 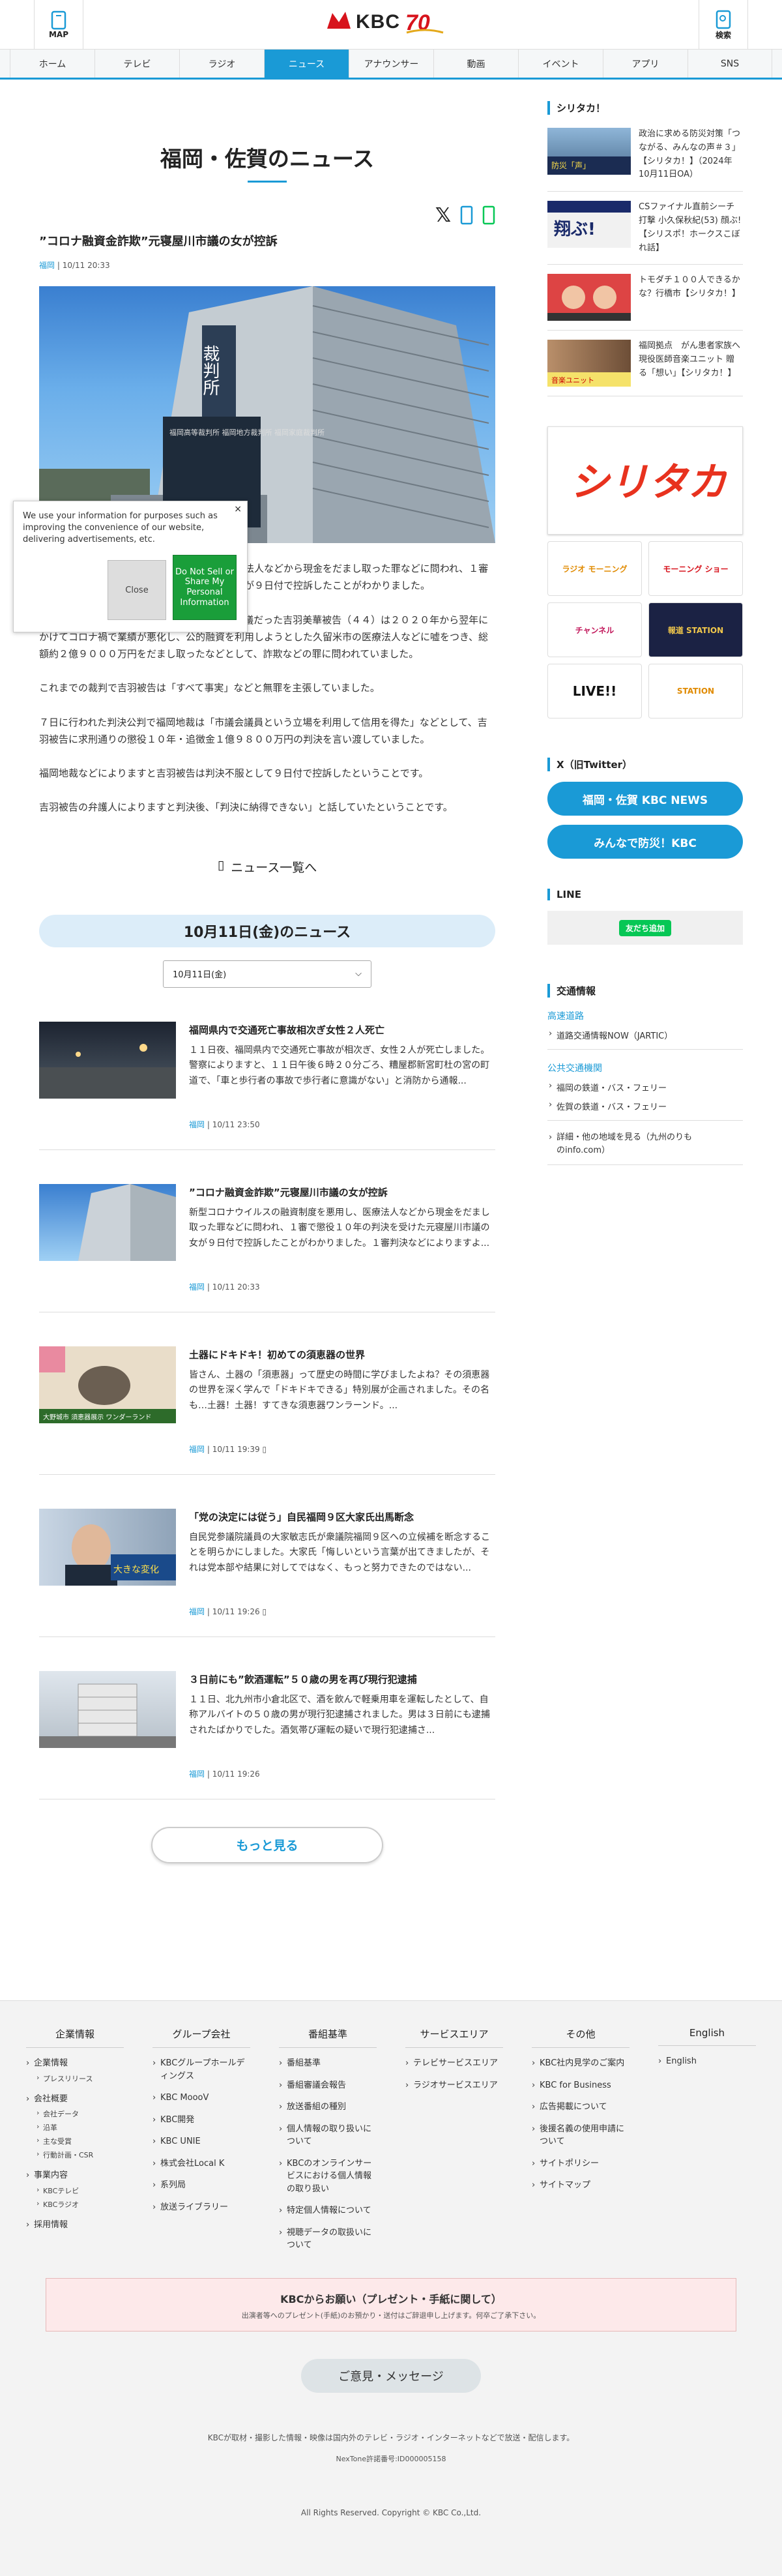 I want to click on footer-link: KBCのオンラインサービスにおける個人情報の取り扱い, so click(x=328, y=2176).